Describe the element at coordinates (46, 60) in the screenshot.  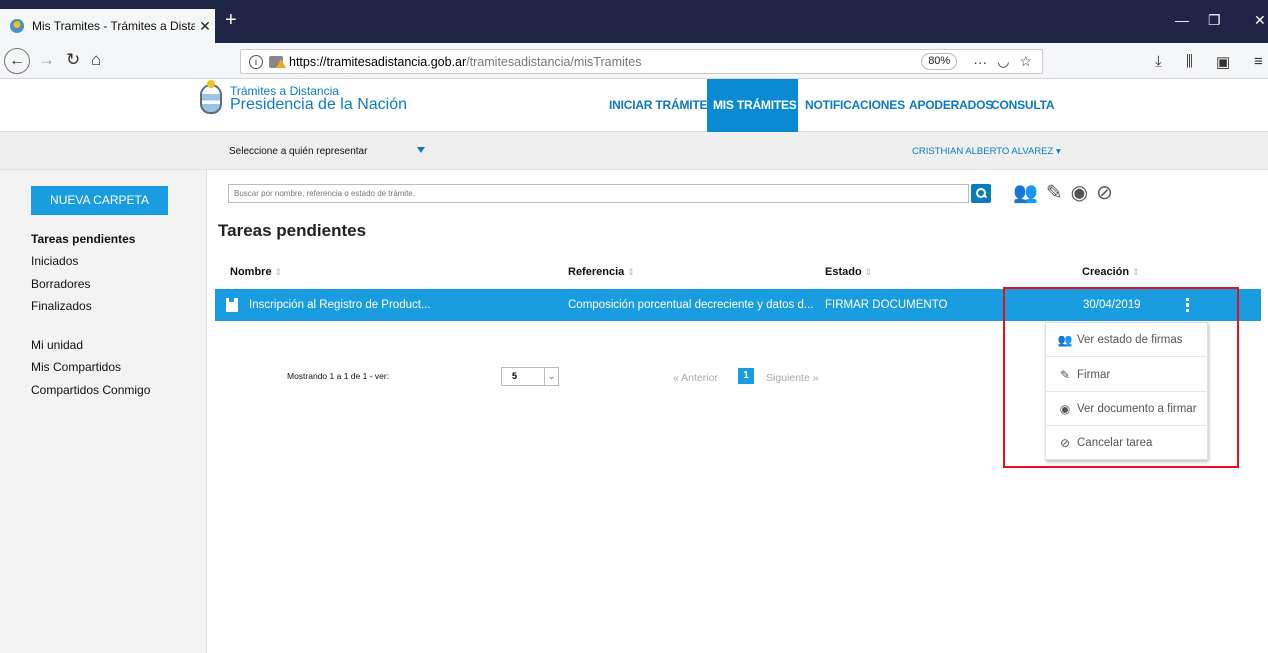
I see `forward-icon: →` at that location.